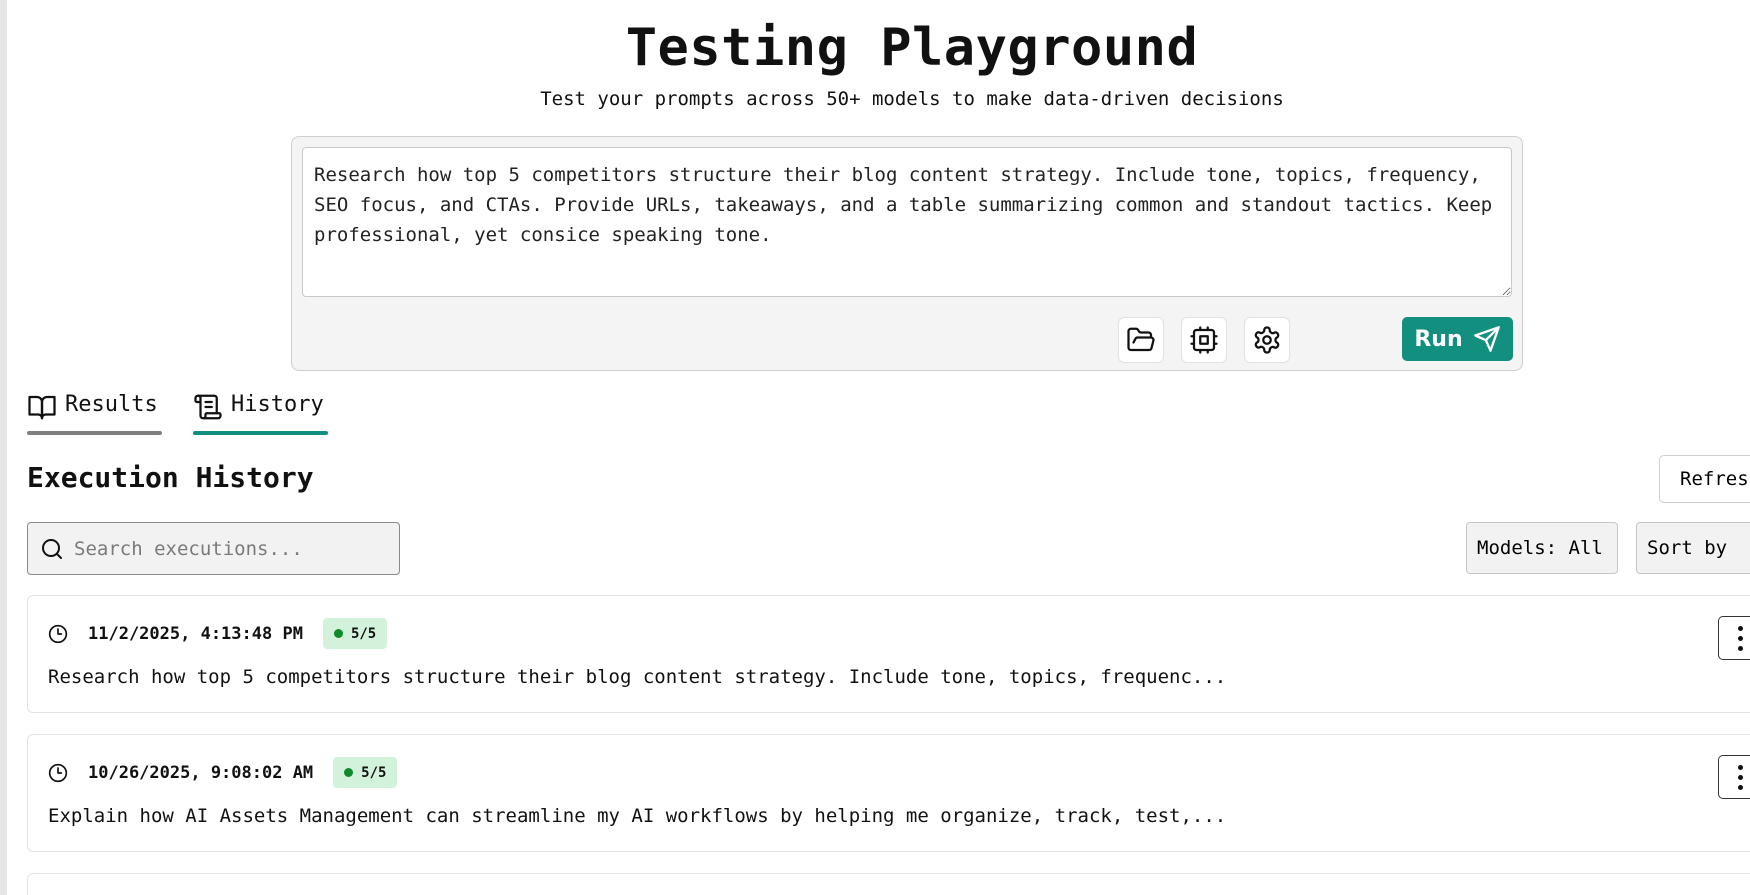 This screenshot has height=895, width=1750. What do you see at coordinates (52, 548) in the screenshot?
I see `search-icon` at bounding box center [52, 548].